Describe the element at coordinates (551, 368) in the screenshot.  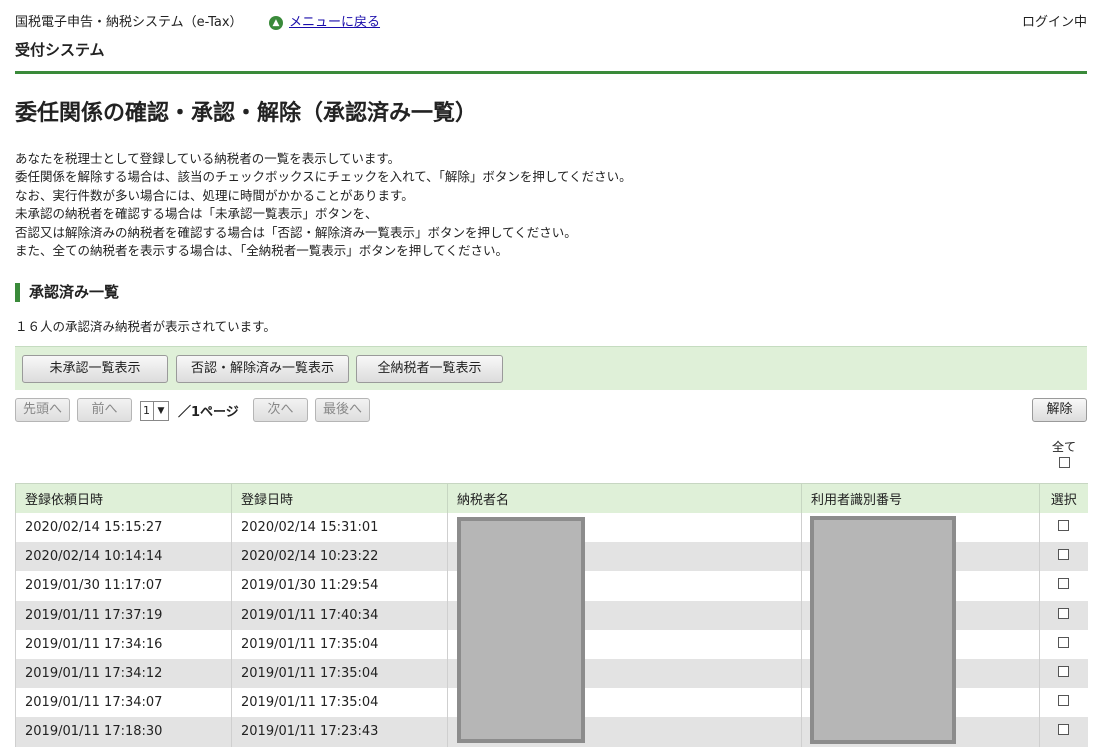
I see `filter-bar: 未承認一覧表示 否認・解除済み一覧表示 全納税者一覧表示` at that location.